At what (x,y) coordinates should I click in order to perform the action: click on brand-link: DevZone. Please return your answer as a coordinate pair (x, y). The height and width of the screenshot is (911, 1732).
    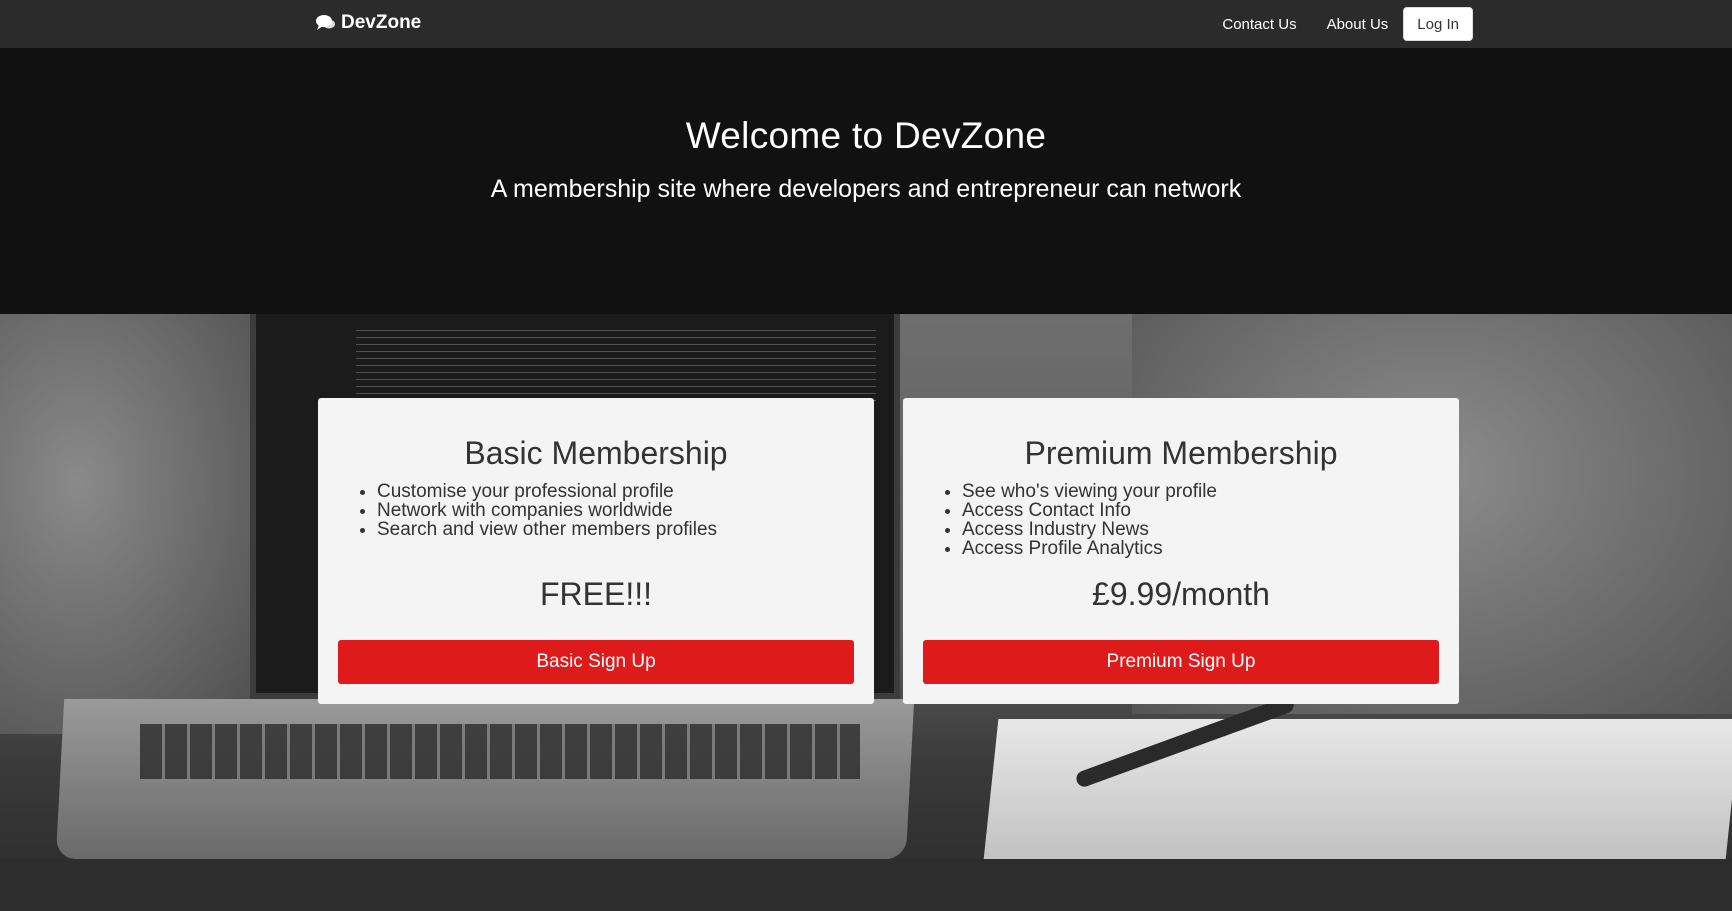
    Looking at the image, I should click on (368, 23).